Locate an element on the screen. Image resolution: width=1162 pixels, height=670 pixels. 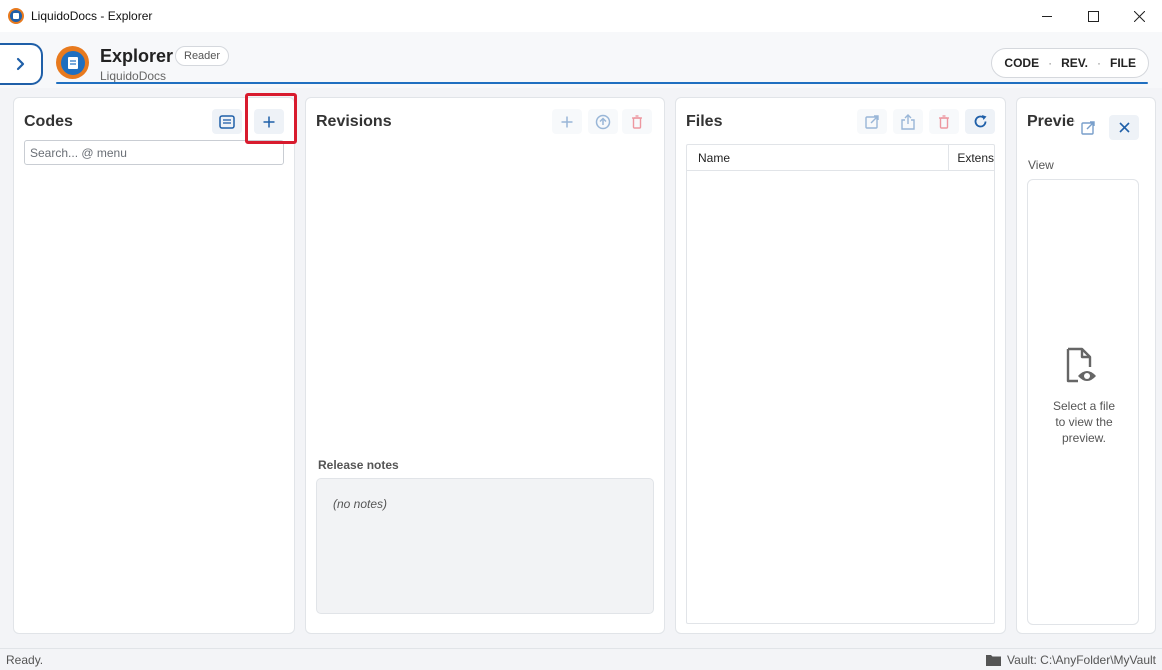
add-revision-button is located at coordinates (567, 121).